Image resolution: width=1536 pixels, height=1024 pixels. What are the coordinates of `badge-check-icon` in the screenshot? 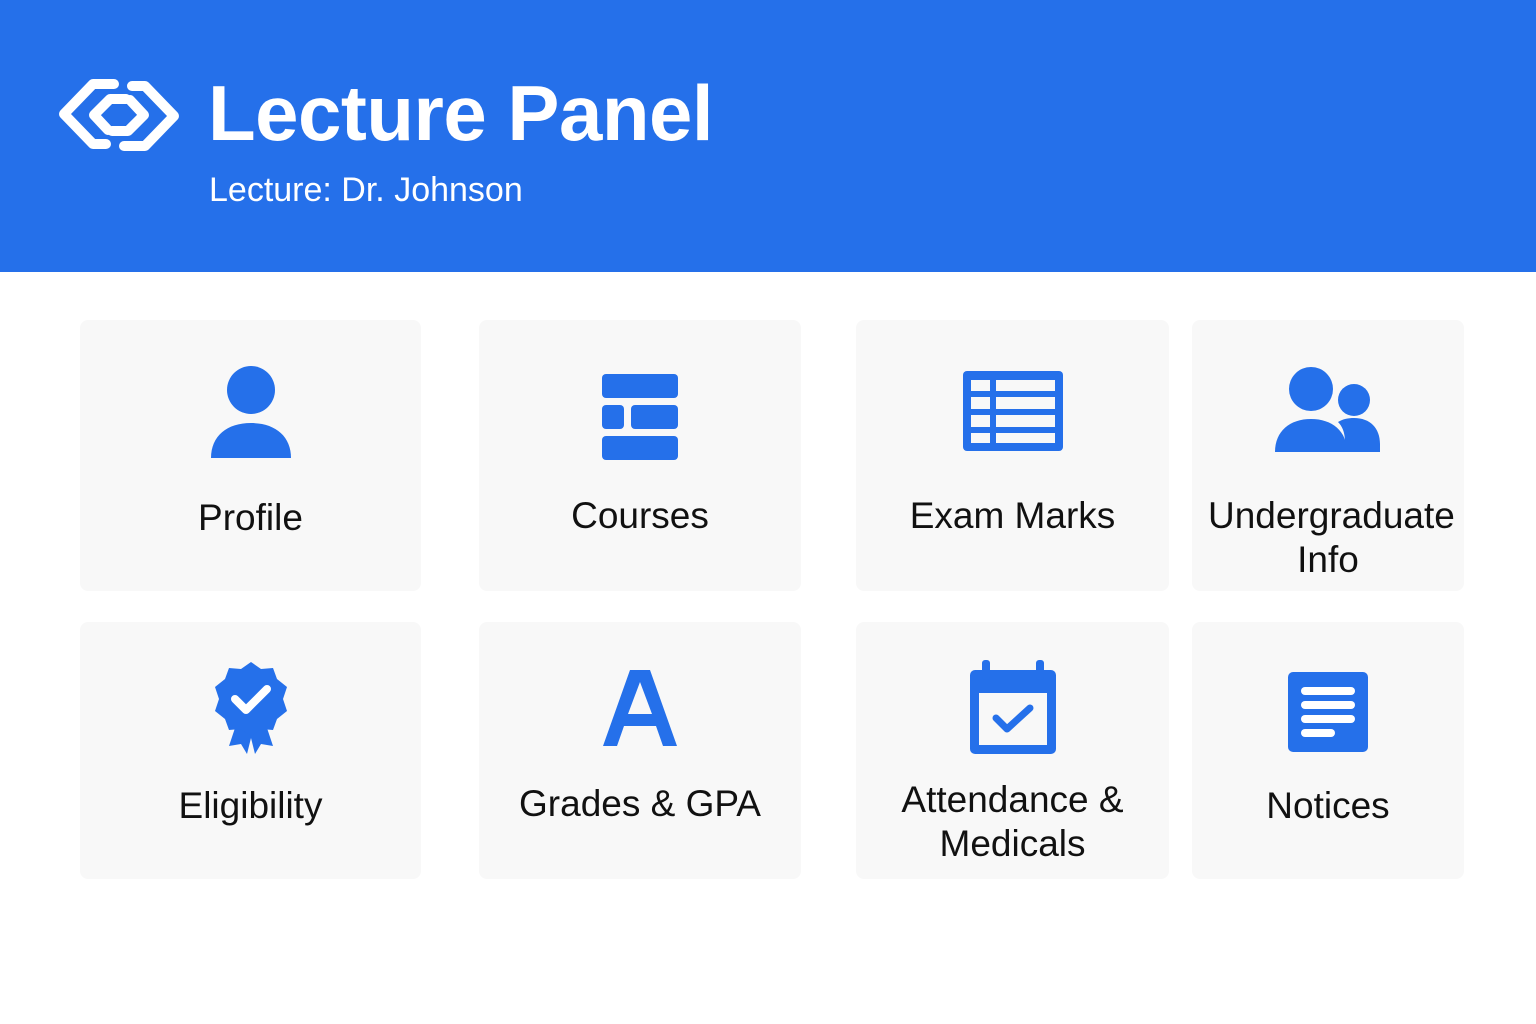 It's located at (251, 714).